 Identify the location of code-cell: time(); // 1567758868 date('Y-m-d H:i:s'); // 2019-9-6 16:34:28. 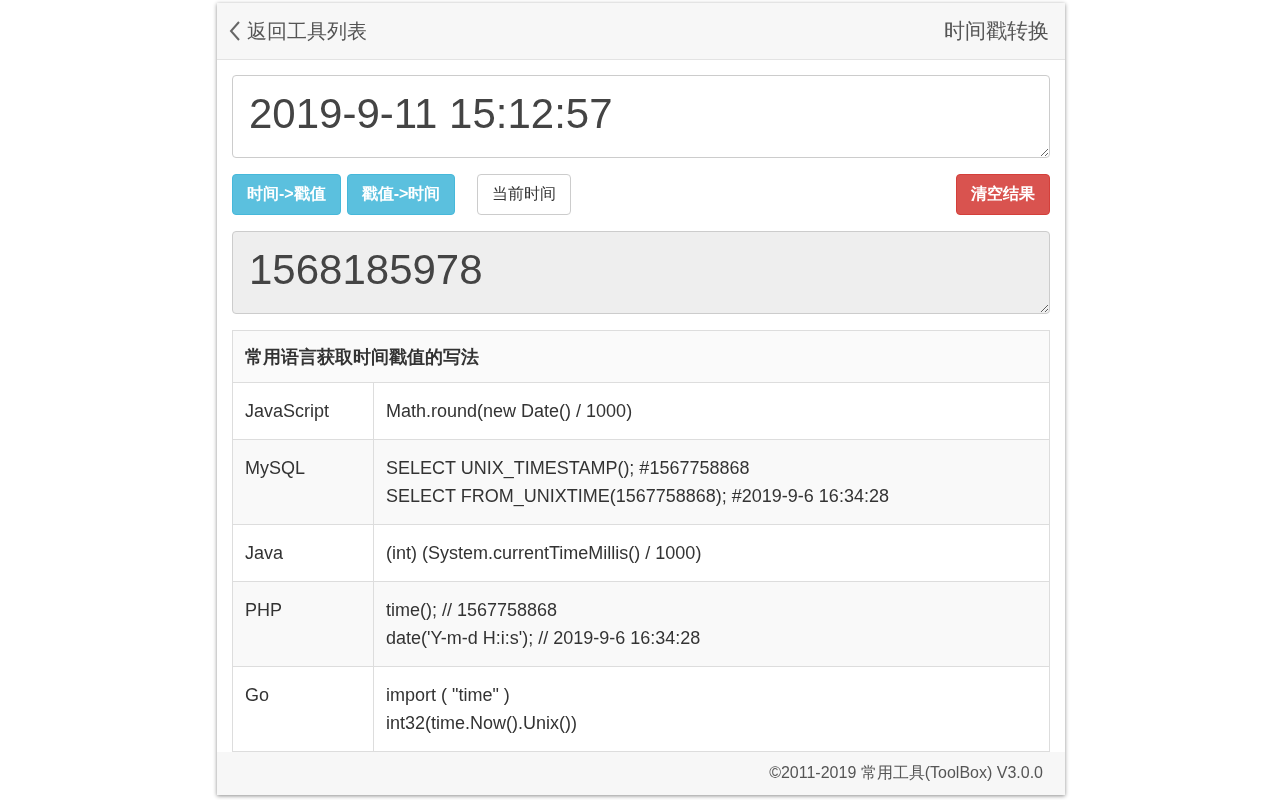
(711, 624).